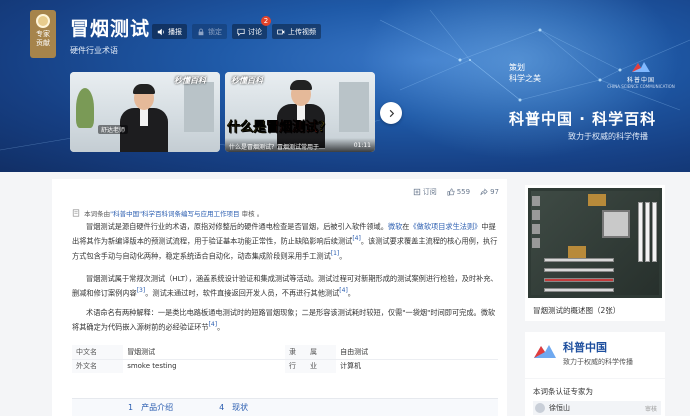 The width and height of the screenshot is (690, 416). Describe the element at coordinates (296, 31) in the screenshot. I see `upload-video-button: 上传视频` at that location.